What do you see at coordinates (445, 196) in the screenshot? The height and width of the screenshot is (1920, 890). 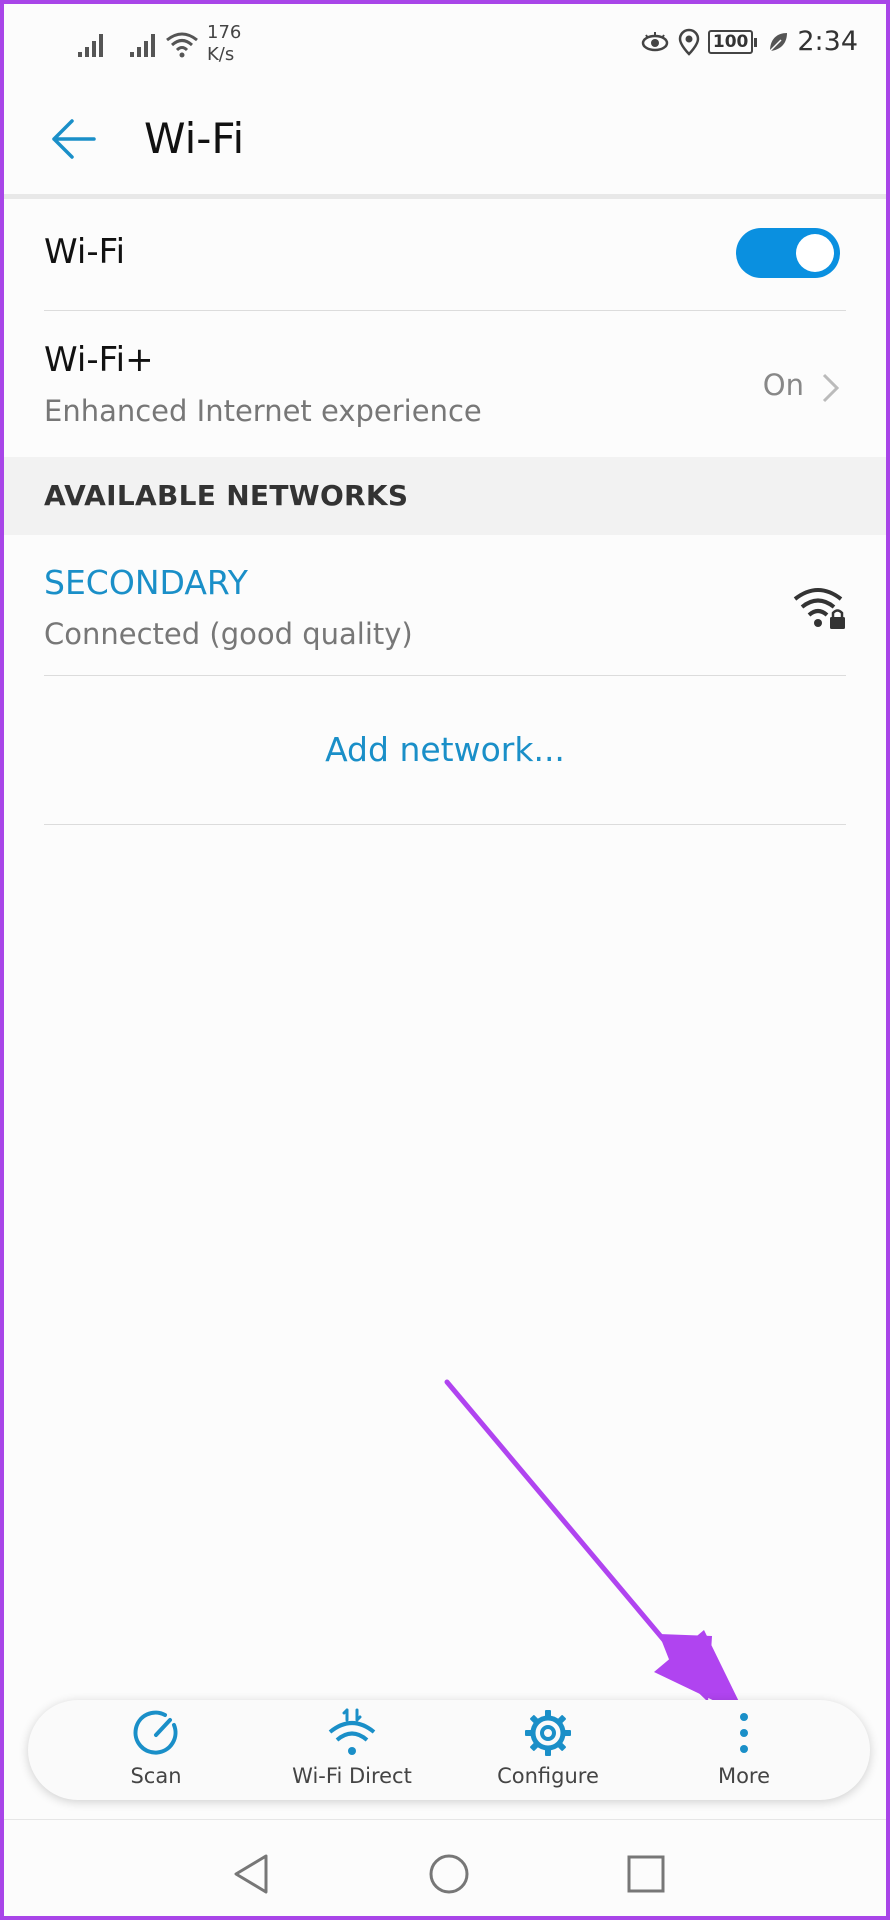 I see `appbar-divider` at bounding box center [445, 196].